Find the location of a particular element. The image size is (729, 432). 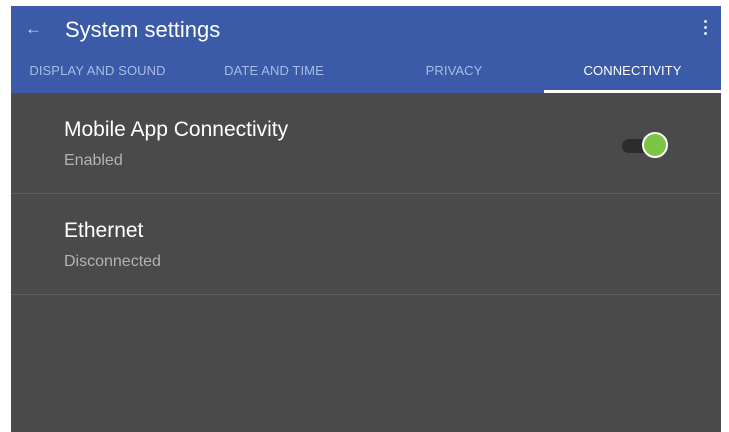

page-title: System settings is located at coordinates (143, 29).